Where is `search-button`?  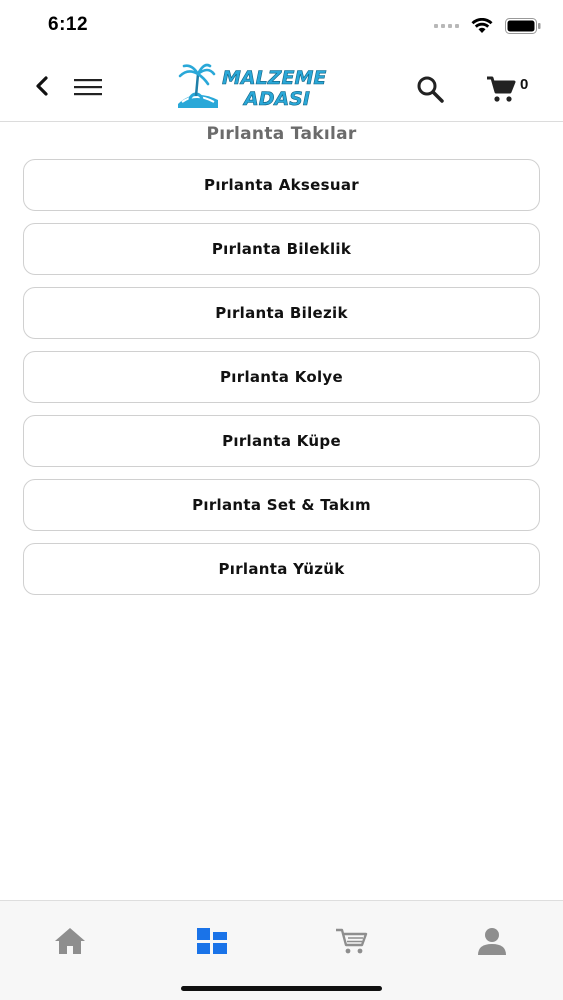 search-button is located at coordinates (430, 89).